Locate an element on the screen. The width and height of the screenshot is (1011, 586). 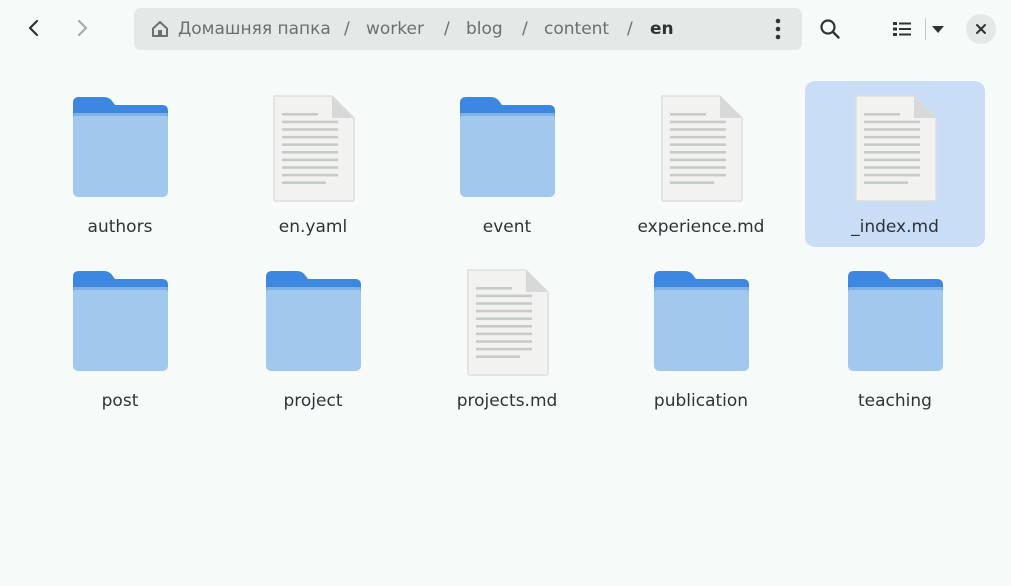
file-name-label: publication is located at coordinates (701, 401).